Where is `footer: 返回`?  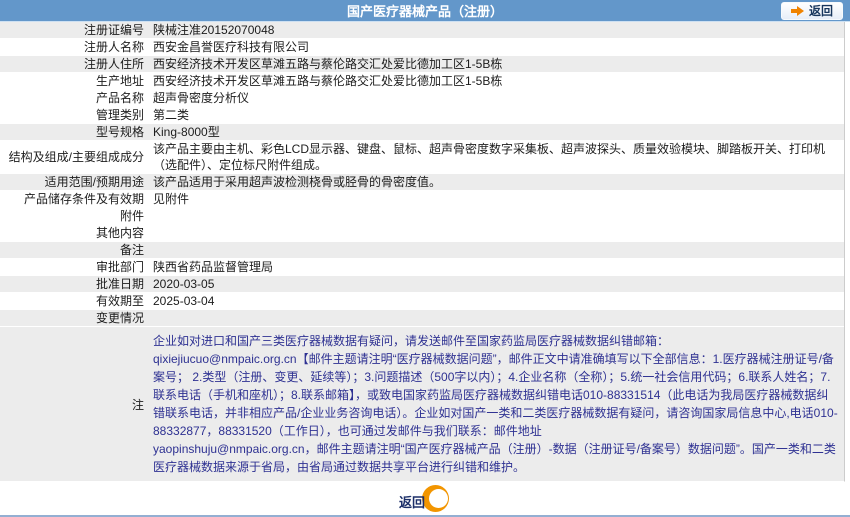 footer: 返回 is located at coordinates (425, 498).